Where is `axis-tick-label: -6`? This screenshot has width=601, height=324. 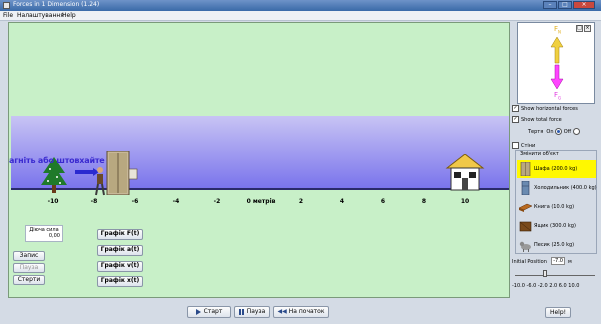 axis-tick-label: -6 is located at coordinates (135, 201).